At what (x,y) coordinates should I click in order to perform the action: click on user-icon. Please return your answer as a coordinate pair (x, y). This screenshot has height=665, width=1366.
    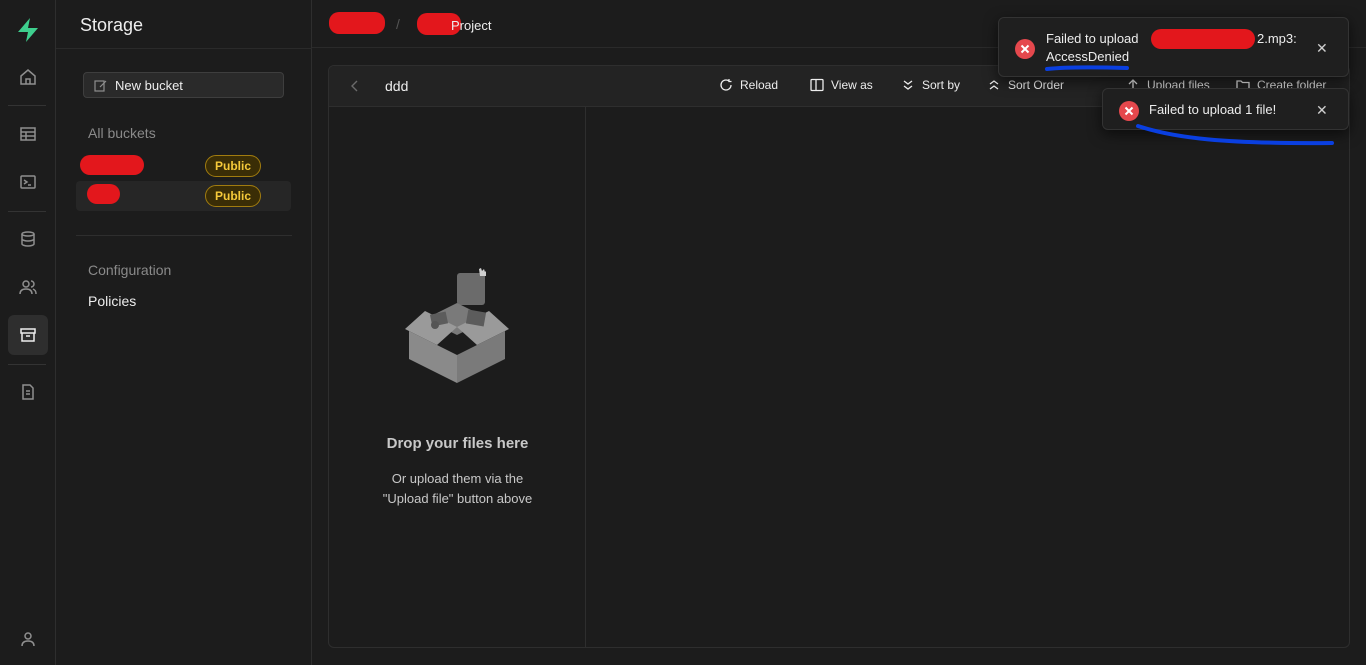
    Looking at the image, I should click on (28, 639).